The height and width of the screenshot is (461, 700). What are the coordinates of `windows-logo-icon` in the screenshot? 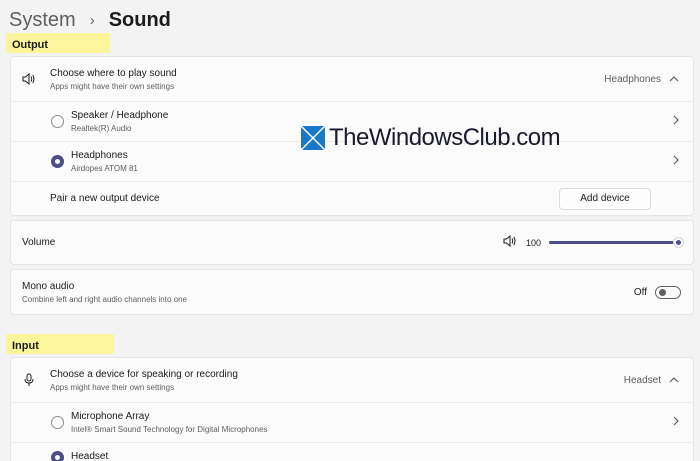 It's located at (313, 138).